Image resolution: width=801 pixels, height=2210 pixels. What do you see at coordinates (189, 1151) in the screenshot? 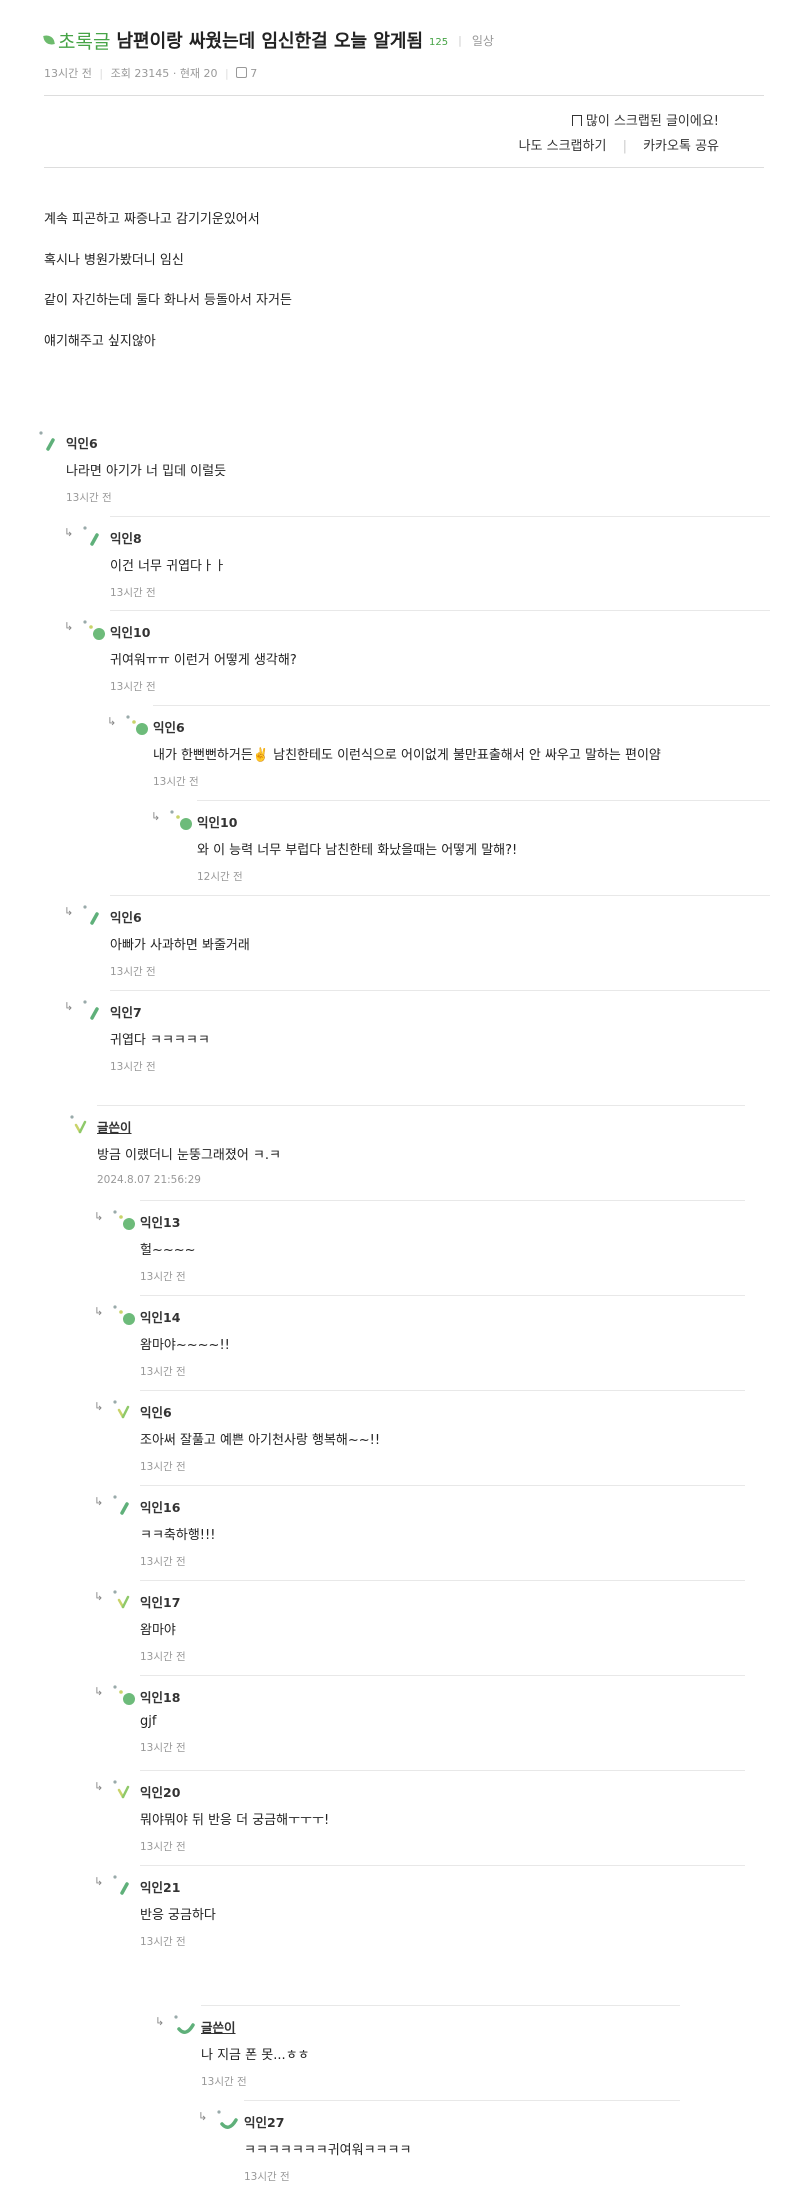
I see `comment-item: 글쓴이 방금 이랬더니 눈뚱그래졌어 ㅋ.ㅋ 2024.8.07 21:56:29` at bounding box center [189, 1151].